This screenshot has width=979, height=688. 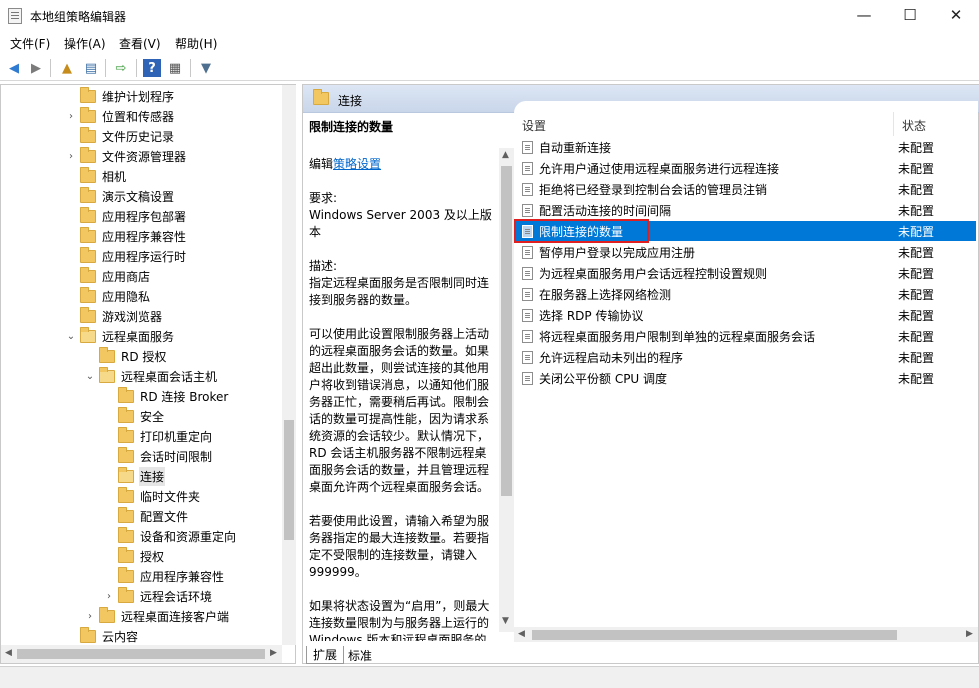 What do you see at coordinates (746, 336) in the screenshot?
I see `setting-row: 将远程桌面服务用户限制到单独的远程桌面服务会话 未配置` at bounding box center [746, 336].